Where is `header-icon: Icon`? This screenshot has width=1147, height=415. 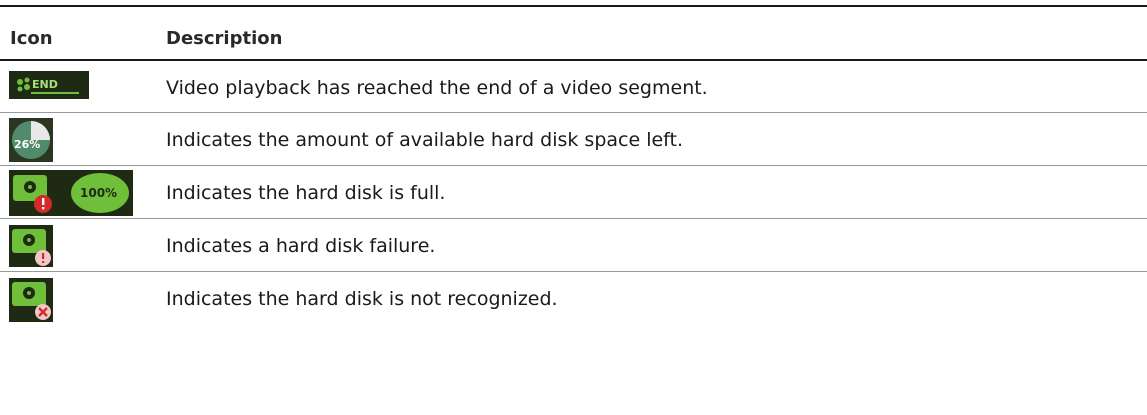 header-icon: Icon is located at coordinates (31, 38).